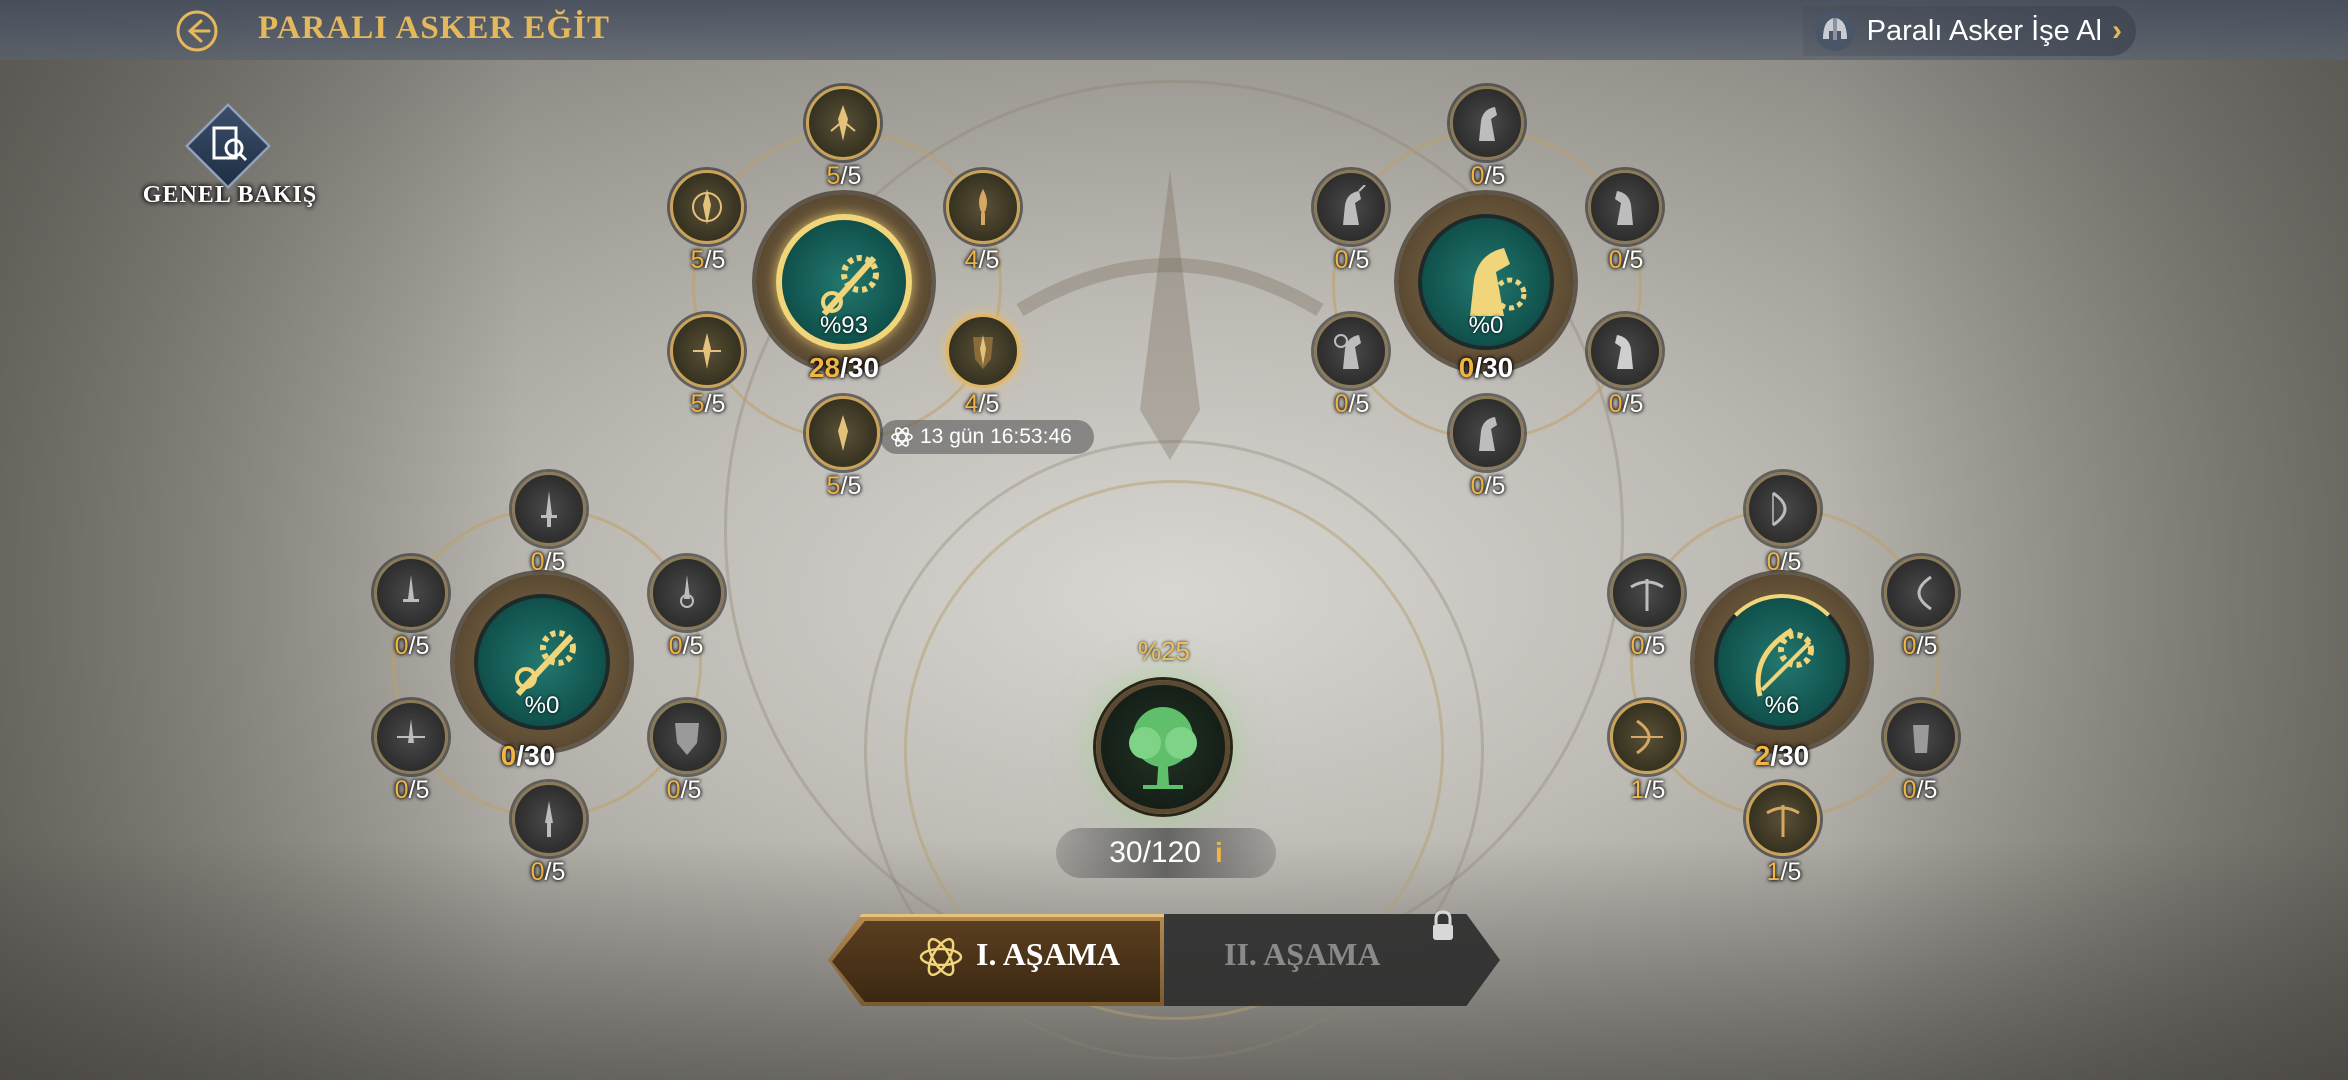 The width and height of the screenshot is (2348, 1080). What do you see at coordinates (230, 144) in the screenshot?
I see `magnifier-document-icon` at bounding box center [230, 144].